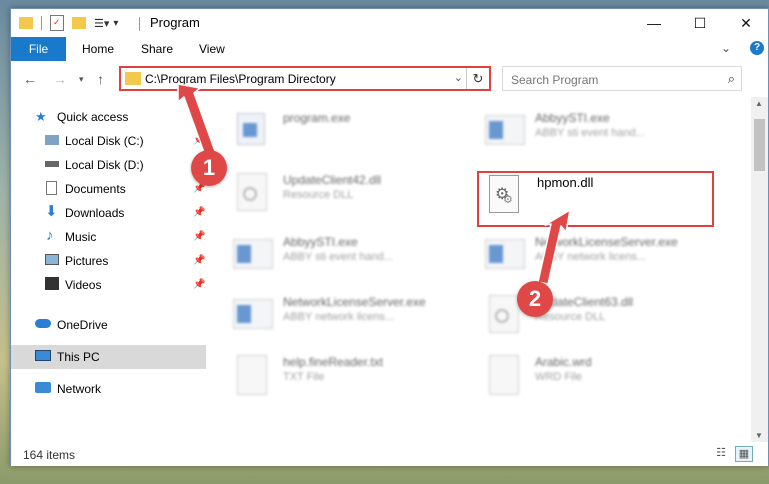  Describe the element at coordinates (458, 77) in the screenshot. I see `chevron-down-icon: ⌄` at that location.